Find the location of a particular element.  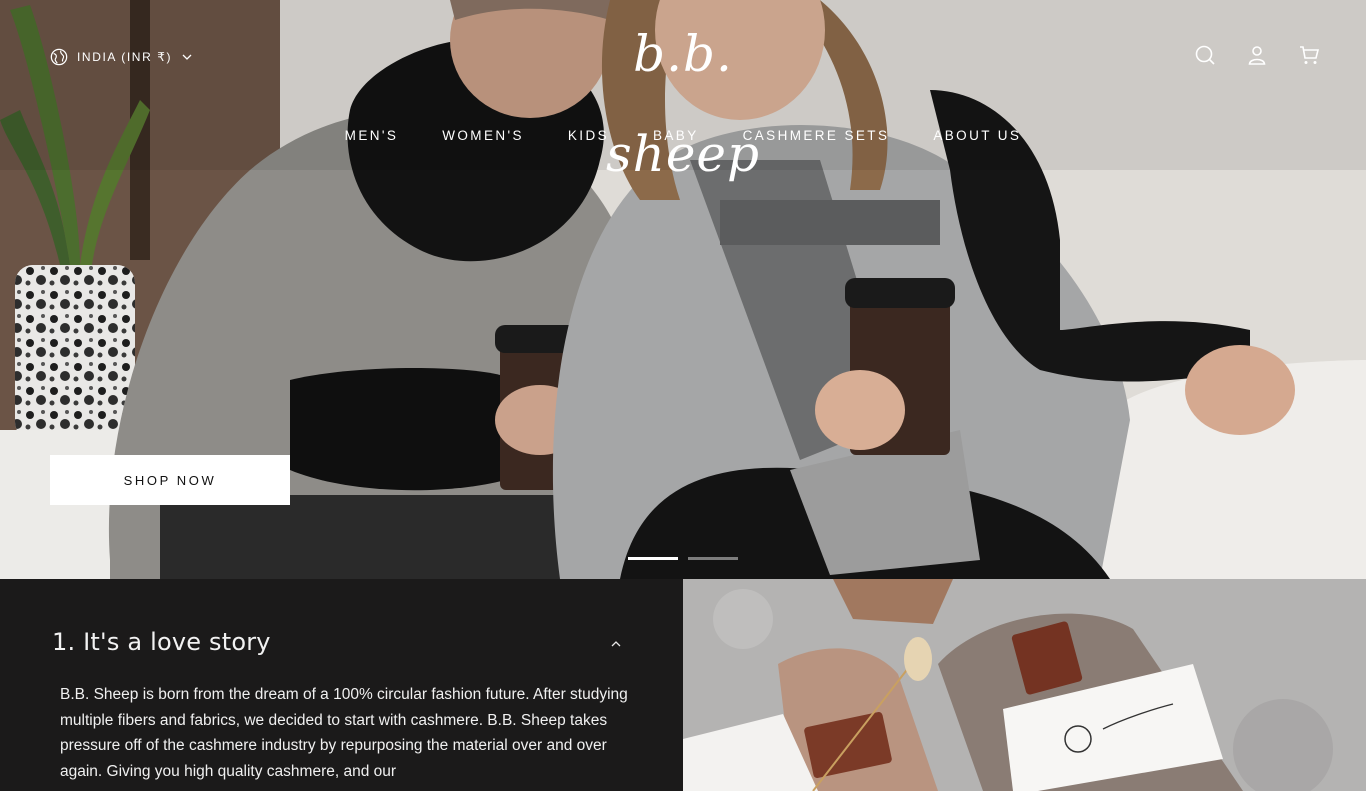

country-selector-label: INDIA (INR ₹) is located at coordinates (125, 57).